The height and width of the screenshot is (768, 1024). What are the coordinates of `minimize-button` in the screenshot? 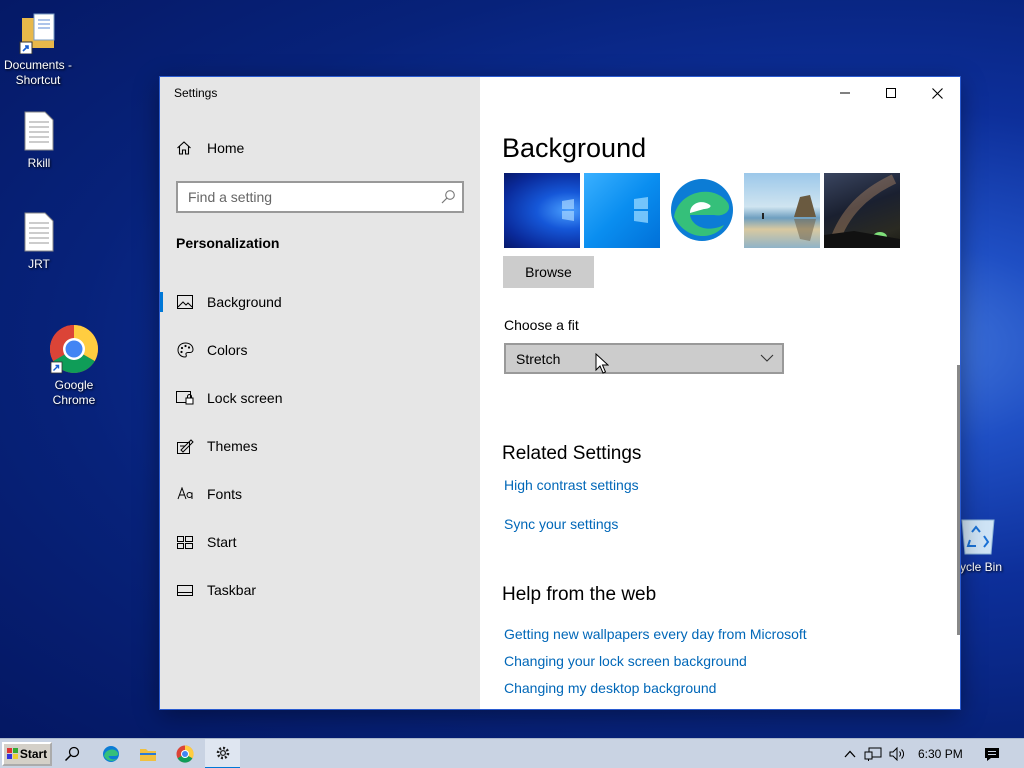 It's located at (845, 93).